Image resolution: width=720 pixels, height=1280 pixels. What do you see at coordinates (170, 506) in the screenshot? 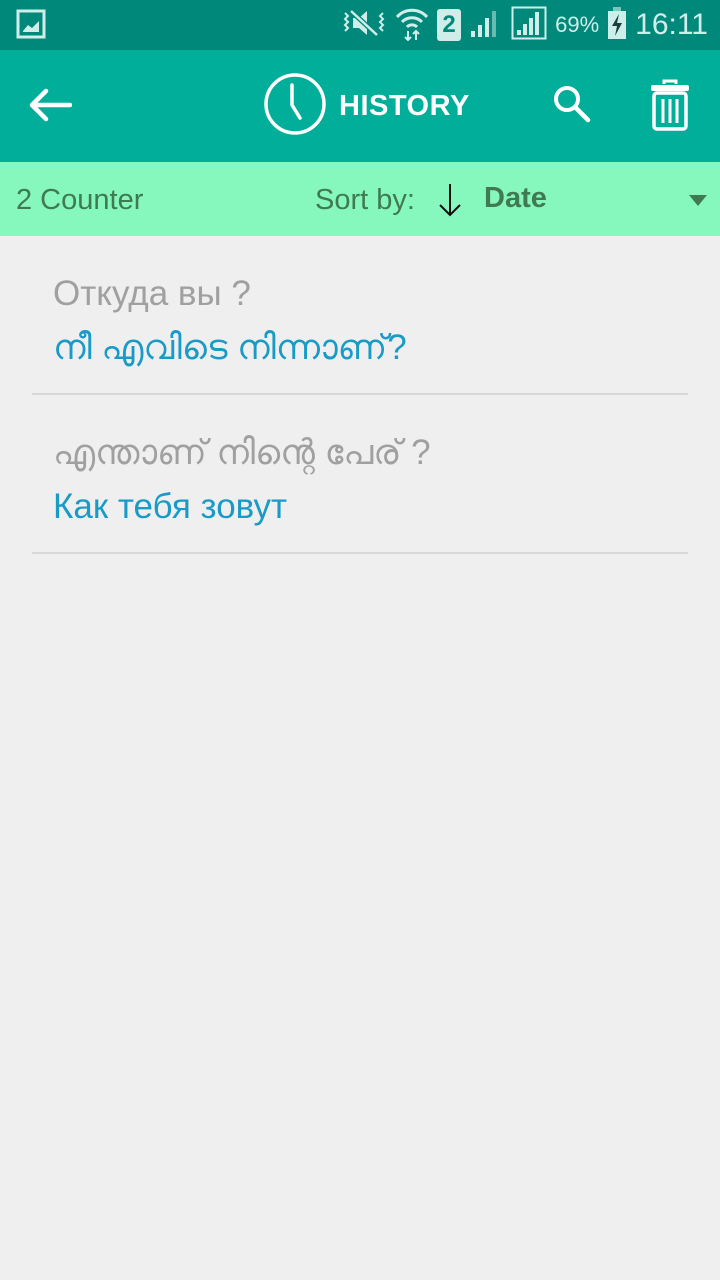
I see `translation-text: Как тебя зовут` at bounding box center [170, 506].